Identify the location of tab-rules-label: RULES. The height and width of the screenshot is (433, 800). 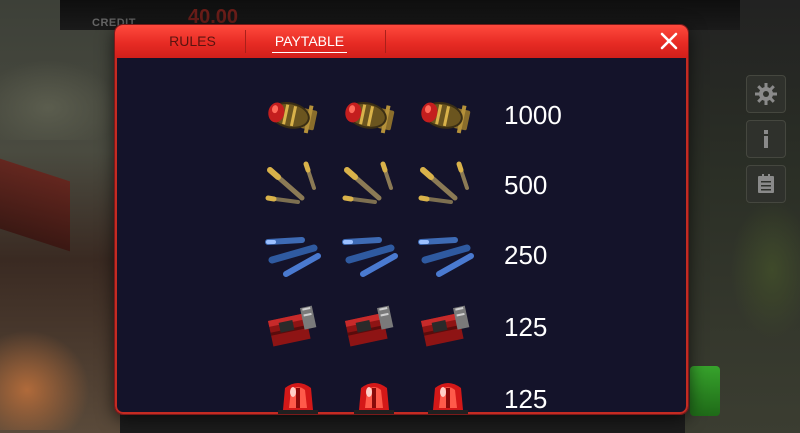
(192, 41).